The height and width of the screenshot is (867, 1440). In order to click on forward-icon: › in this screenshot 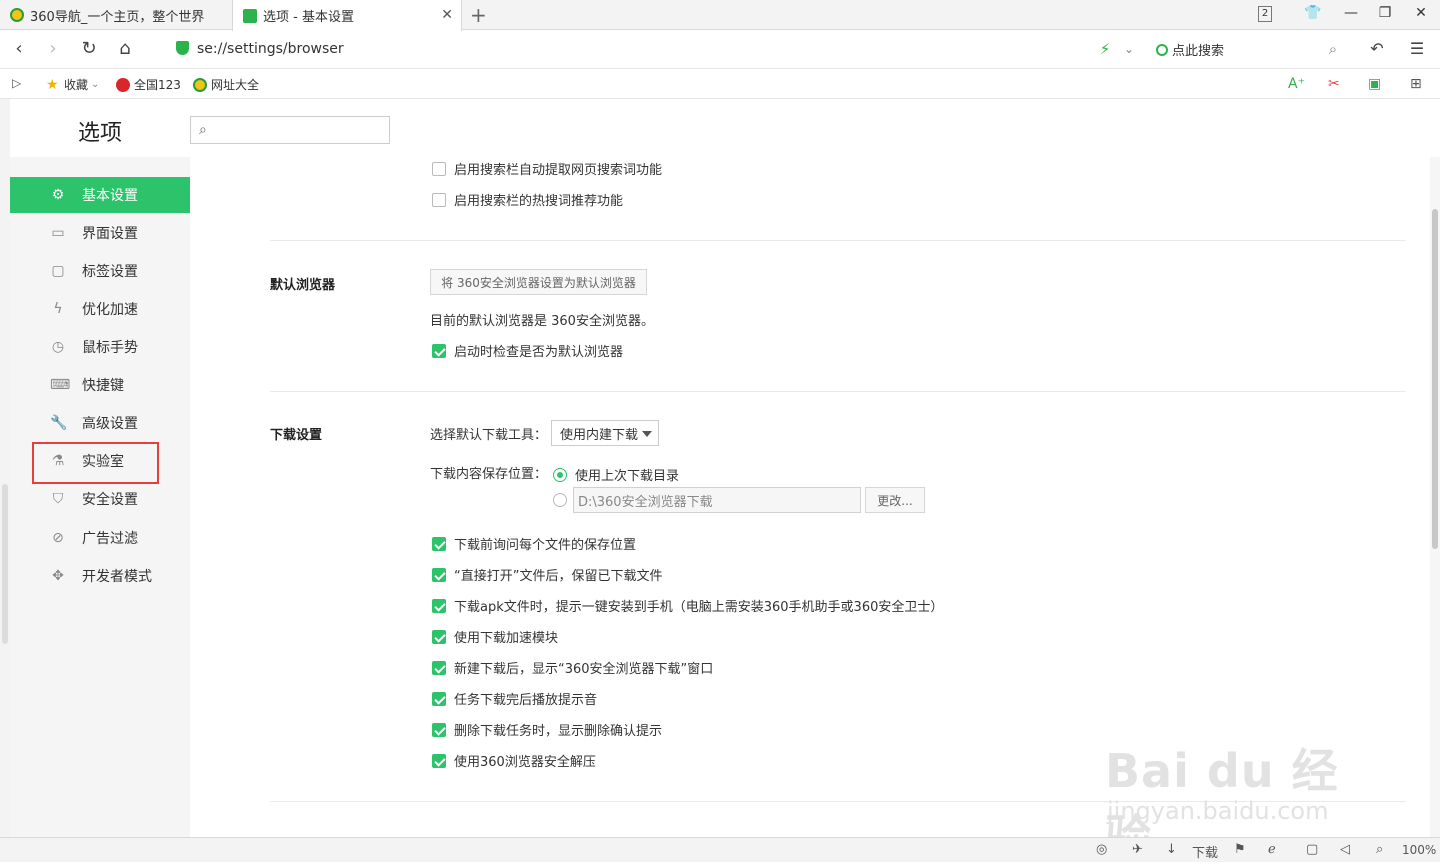, I will do `click(53, 49)`.